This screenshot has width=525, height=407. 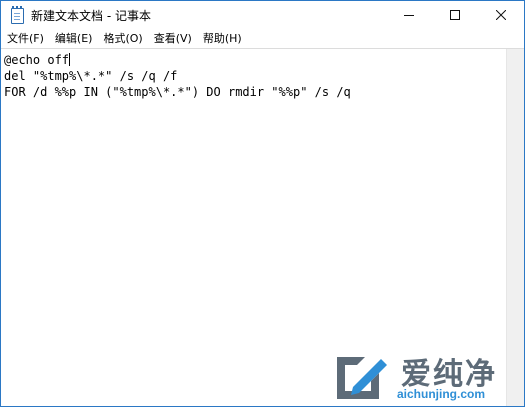 I want to click on menu-view: 查看(V), so click(x=172, y=38).